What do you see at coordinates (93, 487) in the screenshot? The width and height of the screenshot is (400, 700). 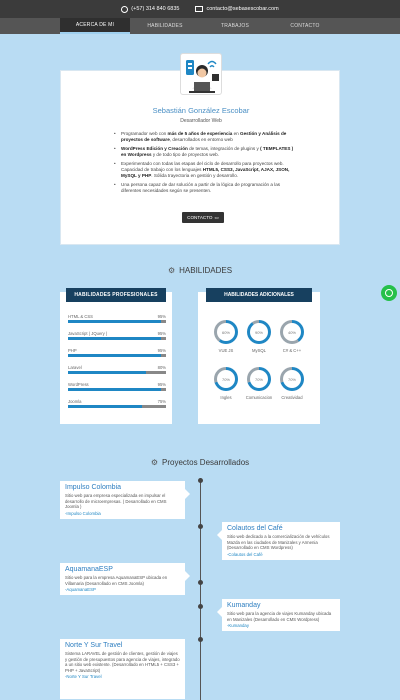 I see `project-title: Impulso Colombia` at bounding box center [93, 487].